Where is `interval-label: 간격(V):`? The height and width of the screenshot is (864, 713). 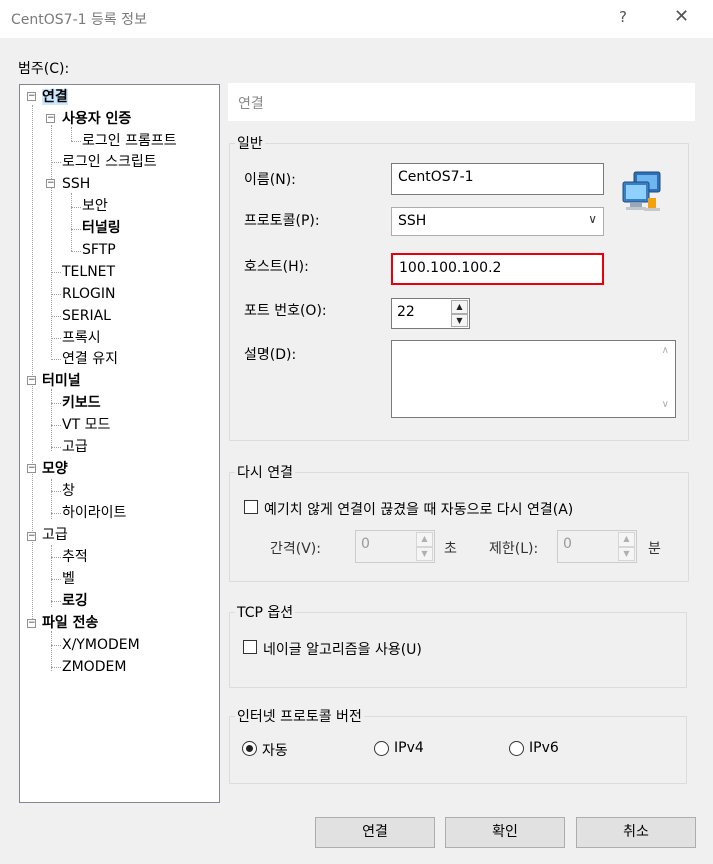 interval-label: 간격(V): is located at coordinates (295, 549).